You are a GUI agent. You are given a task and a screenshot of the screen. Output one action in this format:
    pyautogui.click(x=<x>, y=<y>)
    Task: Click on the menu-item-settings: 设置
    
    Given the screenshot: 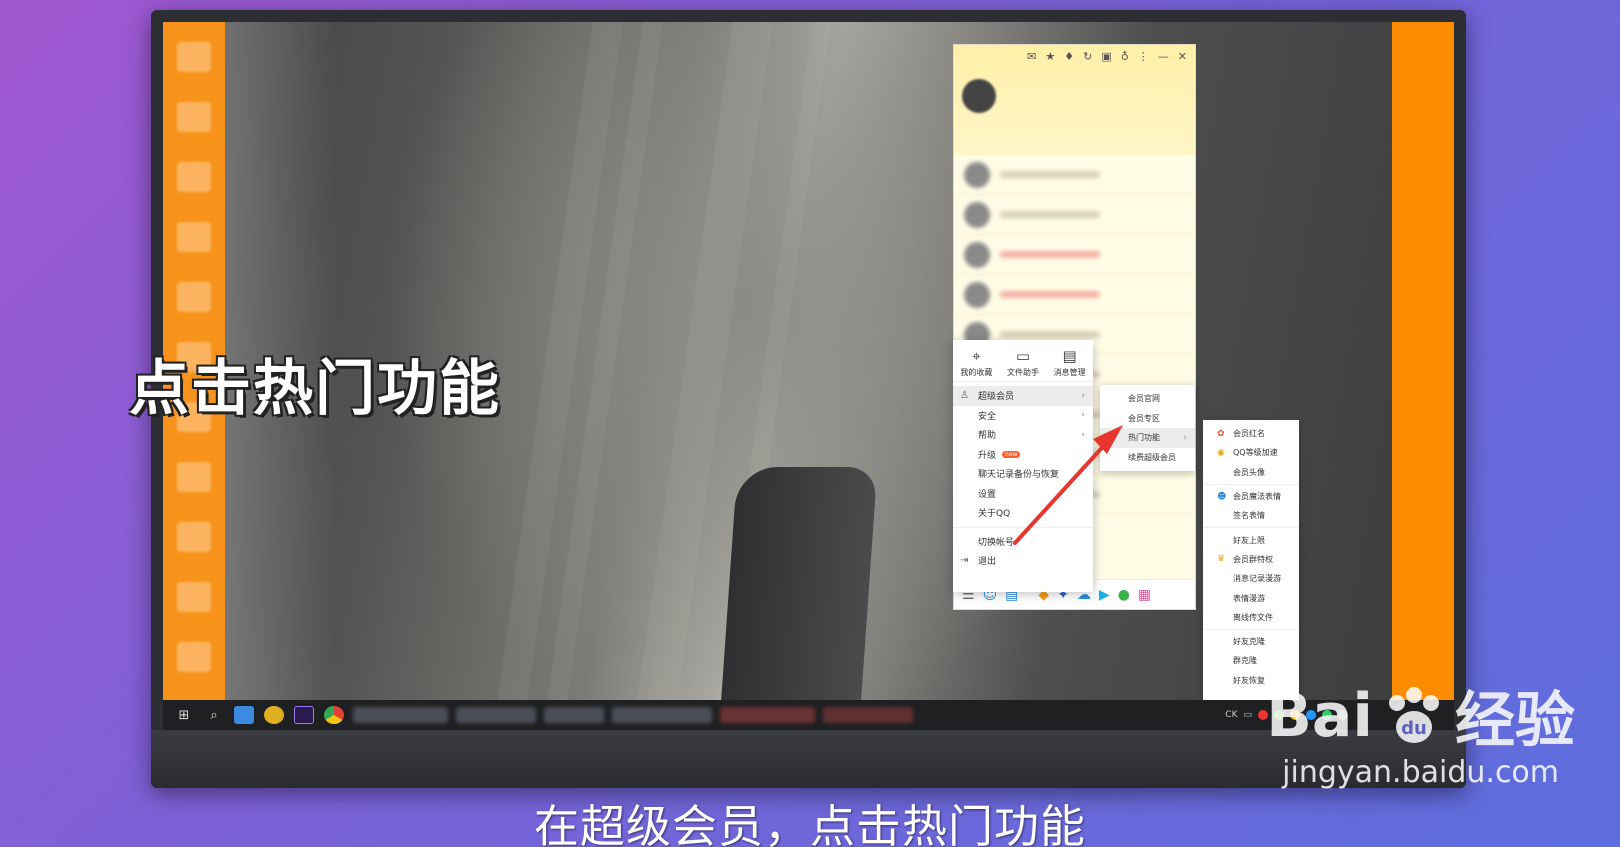 What is the action you would take?
    pyautogui.click(x=1023, y=494)
    